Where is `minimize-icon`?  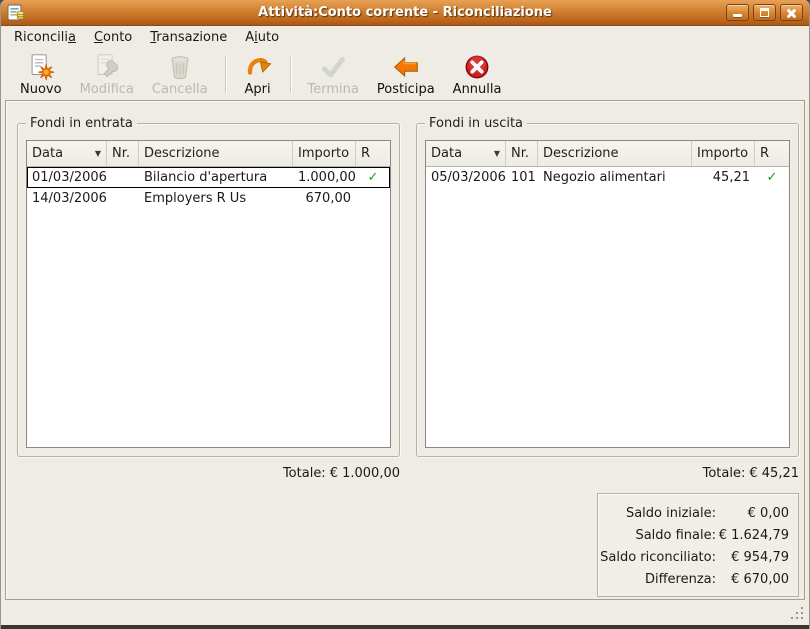
minimize-icon is located at coordinates (737, 15).